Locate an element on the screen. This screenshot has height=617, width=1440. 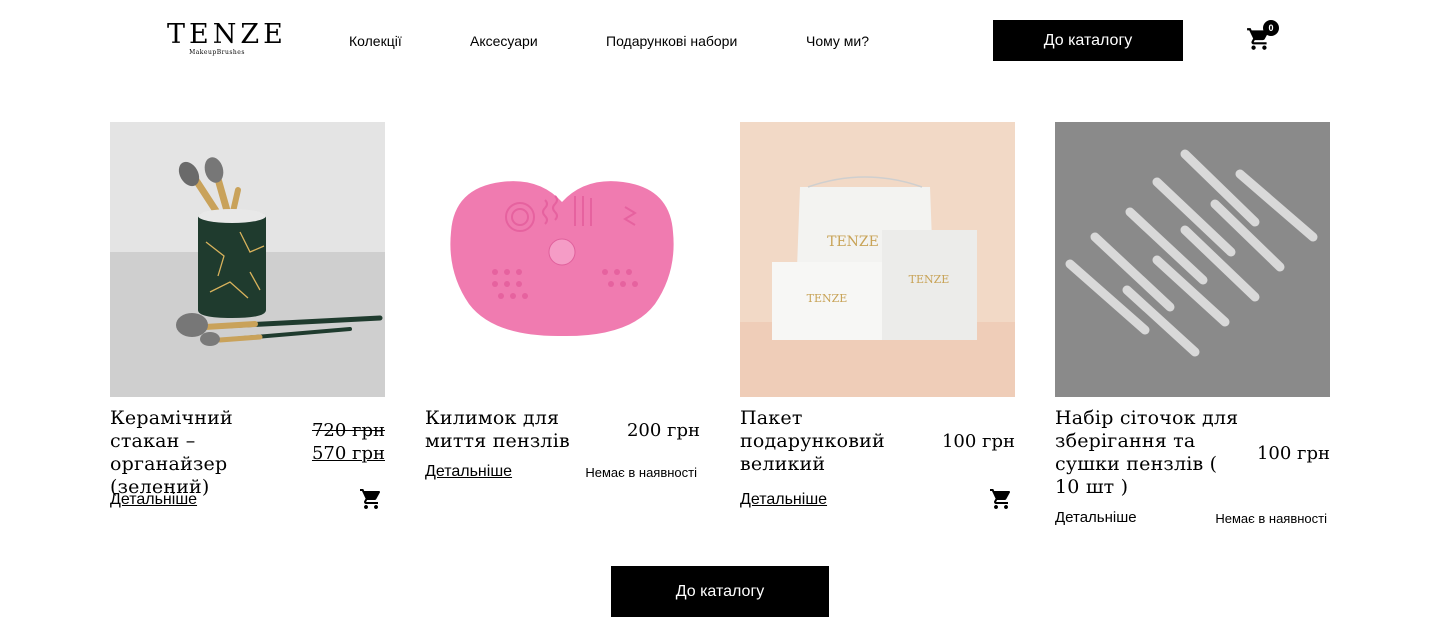
product-price: 720 грн 570 грн is located at coordinates (348, 442).